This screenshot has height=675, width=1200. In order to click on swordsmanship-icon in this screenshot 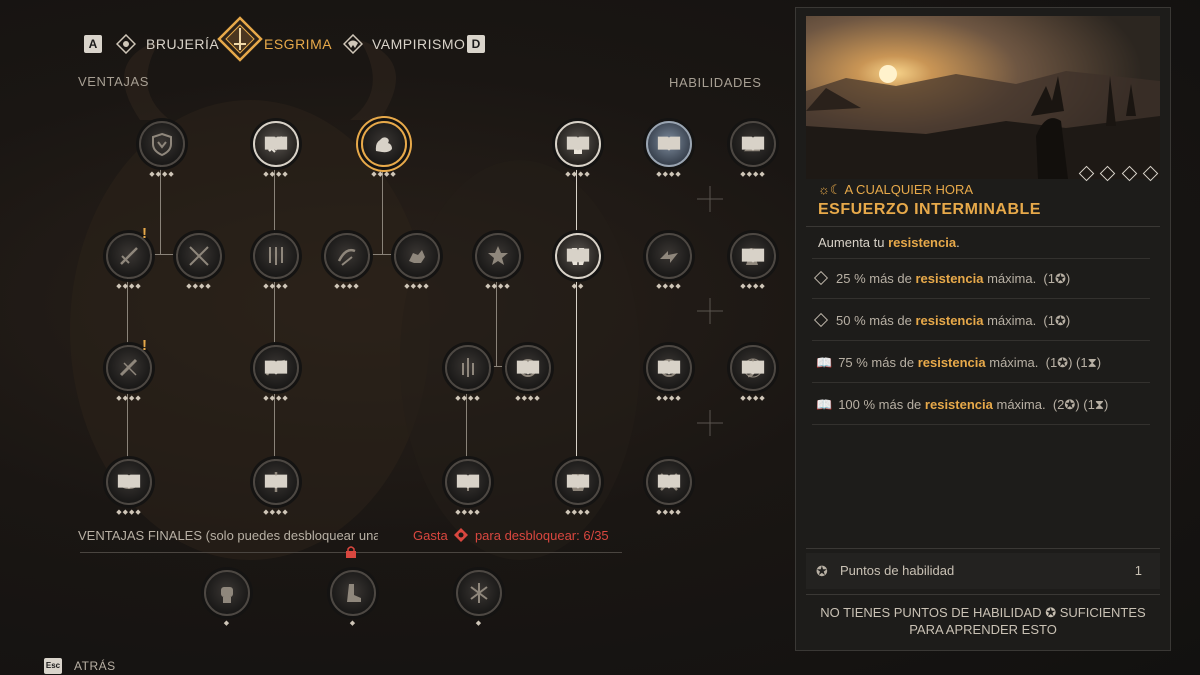, I will do `click(240, 39)`.